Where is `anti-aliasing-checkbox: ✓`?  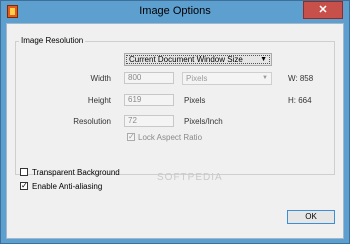 anti-aliasing-checkbox: ✓ is located at coordinates (24, 186).